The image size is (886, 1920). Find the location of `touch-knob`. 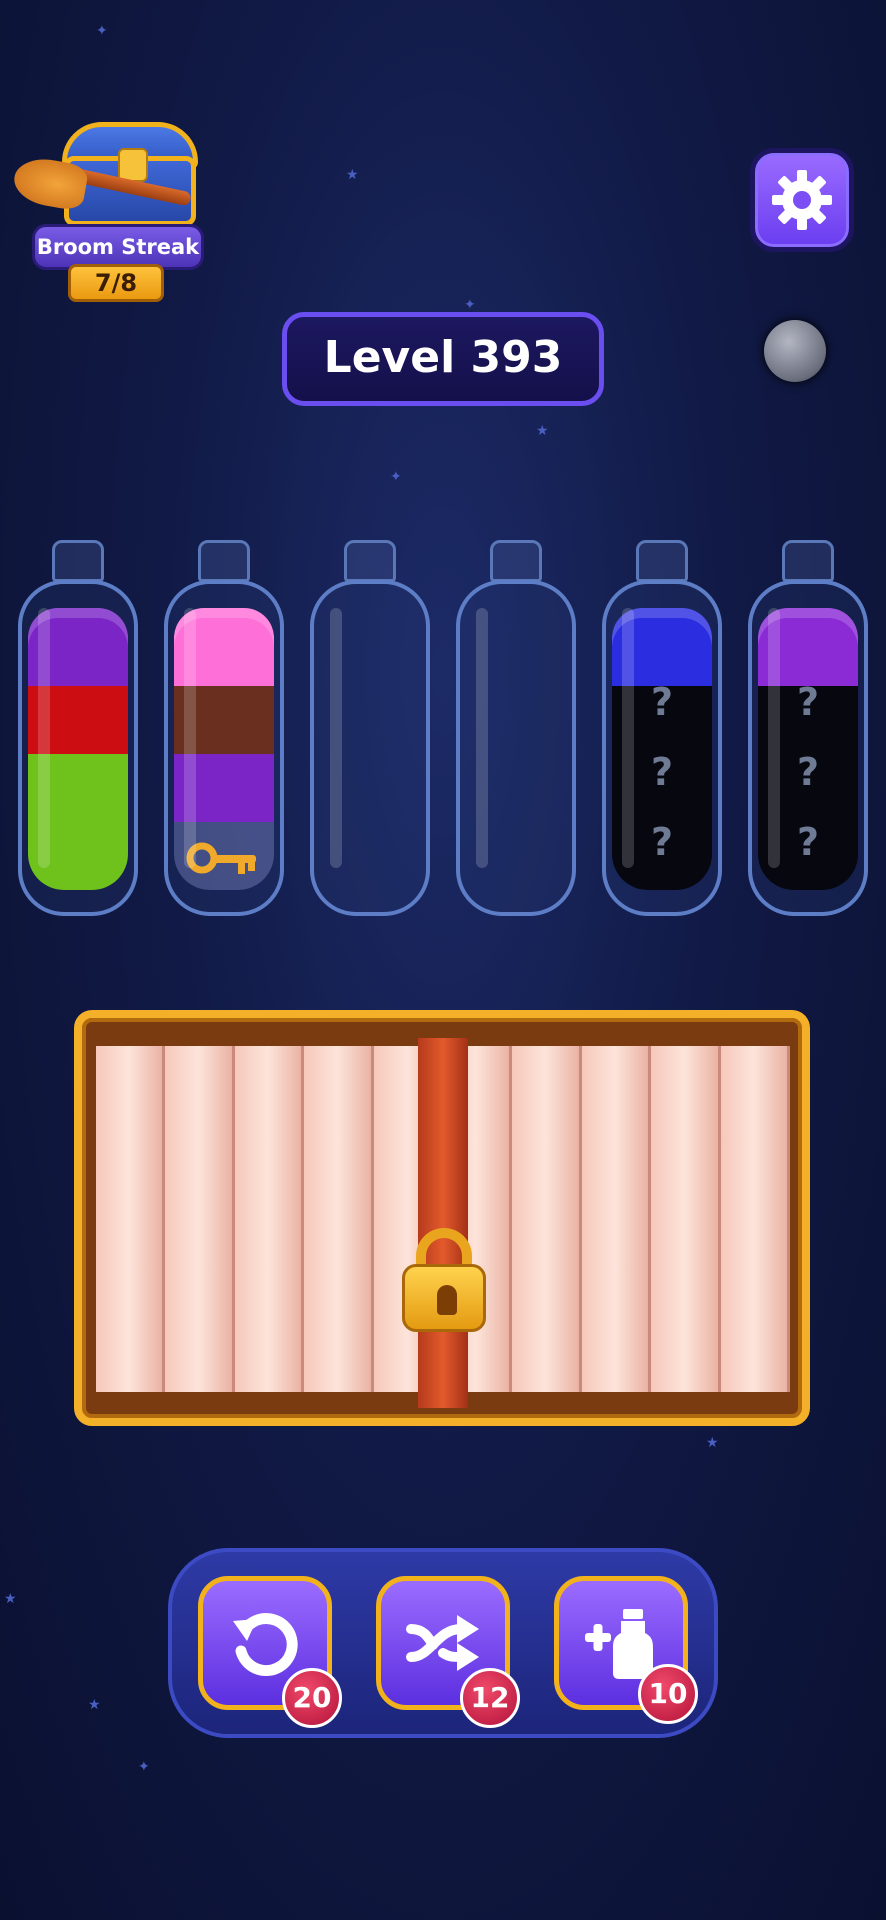

touch-knob is located at coordinates (795, 351).